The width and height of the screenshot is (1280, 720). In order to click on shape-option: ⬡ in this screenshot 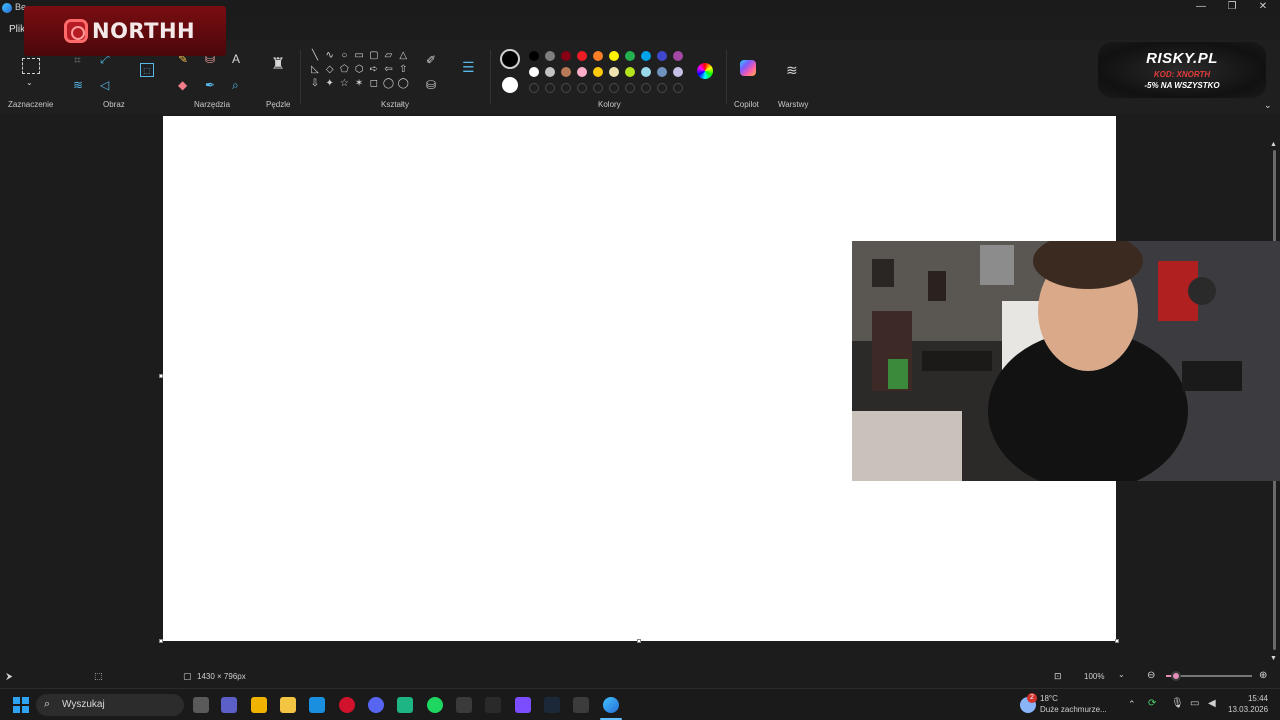, I will do `click(359, 69)`.